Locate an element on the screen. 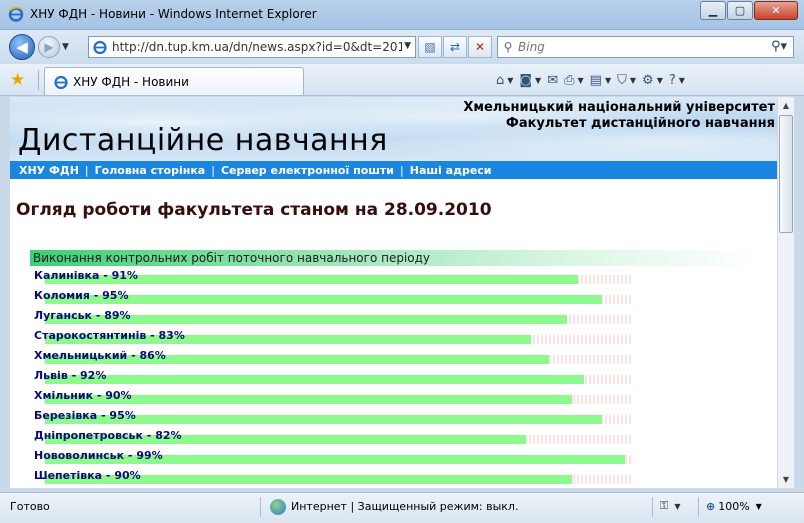 The image size is (804, 523). zoom-level: 100% is located at coordinates (734, 506).